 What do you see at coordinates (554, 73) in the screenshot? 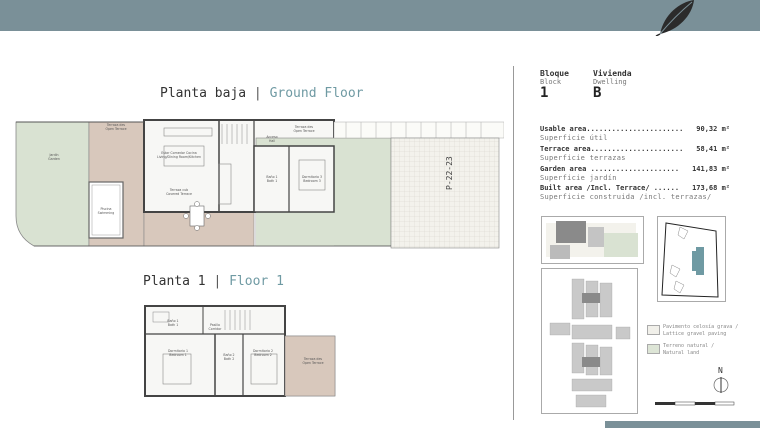
I see `block-label: Bloque` at bounding box center [554, 73].